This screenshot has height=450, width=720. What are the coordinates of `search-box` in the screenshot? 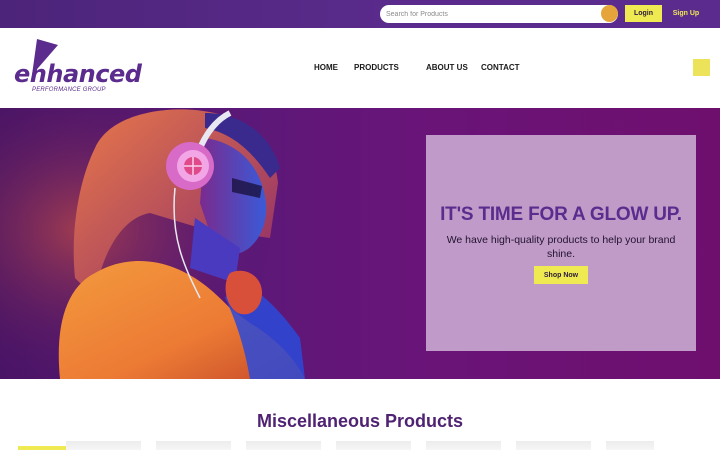 It's located at (499, 14).